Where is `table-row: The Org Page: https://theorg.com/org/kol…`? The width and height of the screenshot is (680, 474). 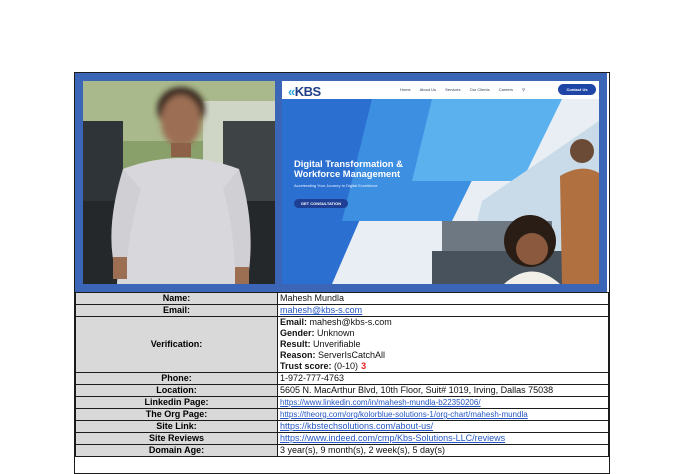 table-row: The Org Page: https://theorg.com/org/kol… is located at coordinates (342, 414).